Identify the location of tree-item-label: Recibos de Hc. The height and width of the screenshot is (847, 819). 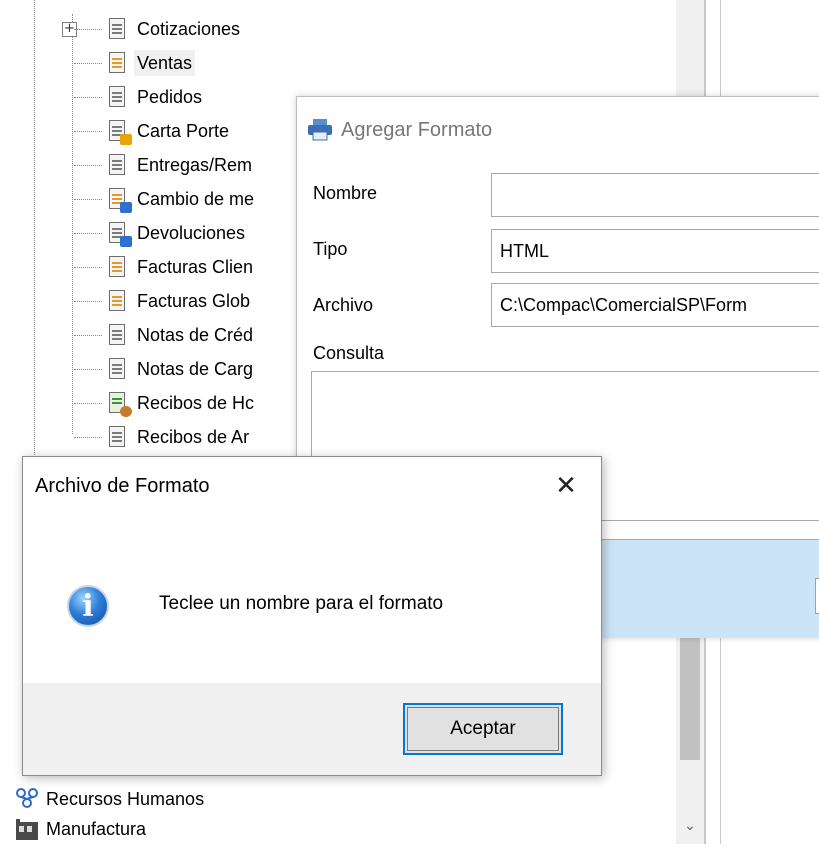
(196, 403).